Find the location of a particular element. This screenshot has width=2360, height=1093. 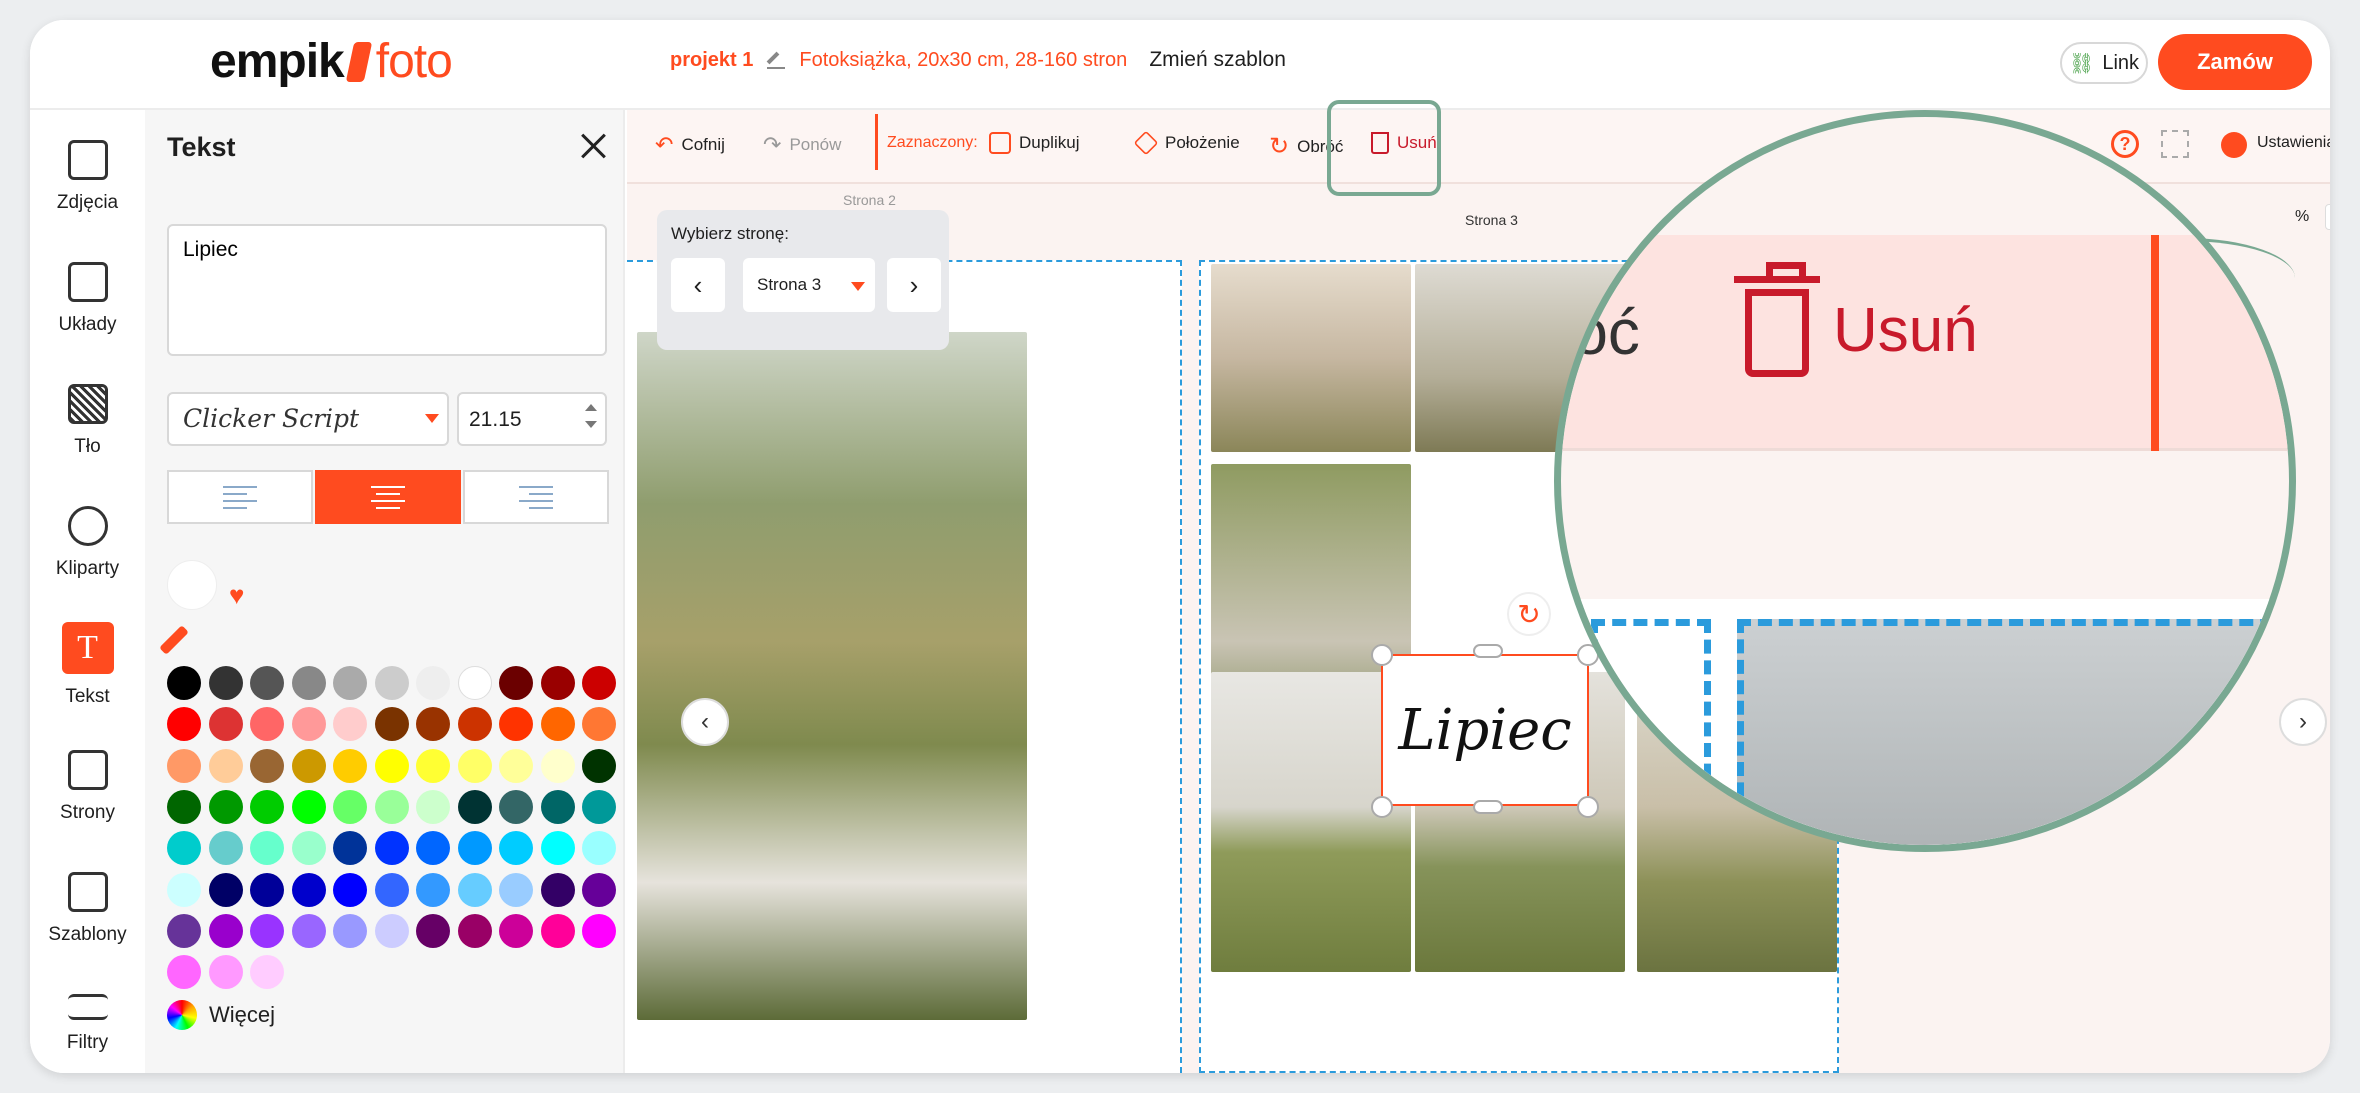

nav-item-tlo: Tło is located at coordinates (87, 434).